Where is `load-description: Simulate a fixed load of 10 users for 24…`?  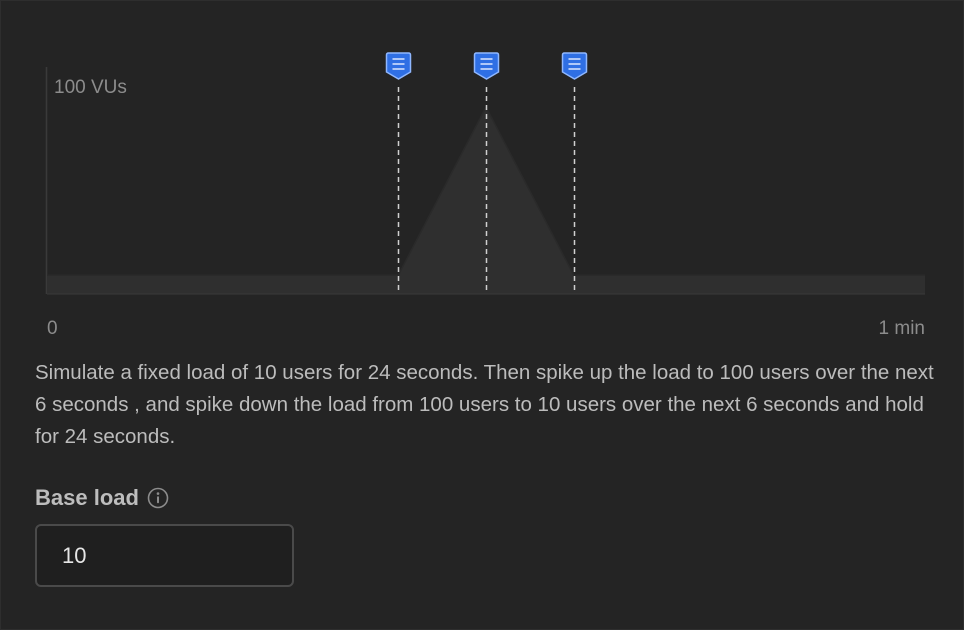
load-description: Simulate a fixed load of 10 users for 24… is located at coordinates (484, 404).